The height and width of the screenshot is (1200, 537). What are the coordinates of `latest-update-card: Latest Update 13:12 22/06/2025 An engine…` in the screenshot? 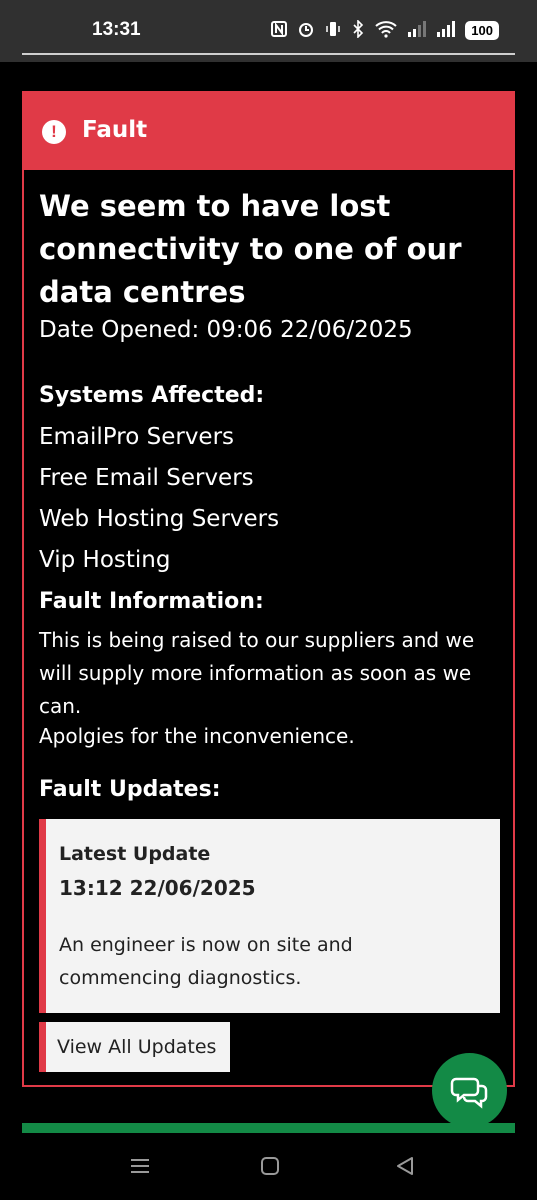 It's located at (269, 916).